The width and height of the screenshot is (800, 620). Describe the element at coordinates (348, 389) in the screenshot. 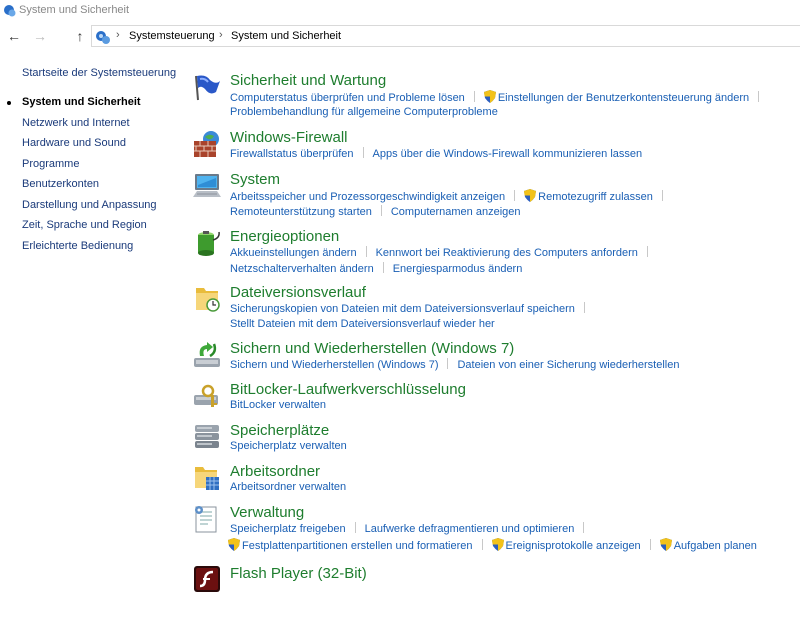

I see `category-title: BitLocker-Laufwerkverschlüsselung` at that location.